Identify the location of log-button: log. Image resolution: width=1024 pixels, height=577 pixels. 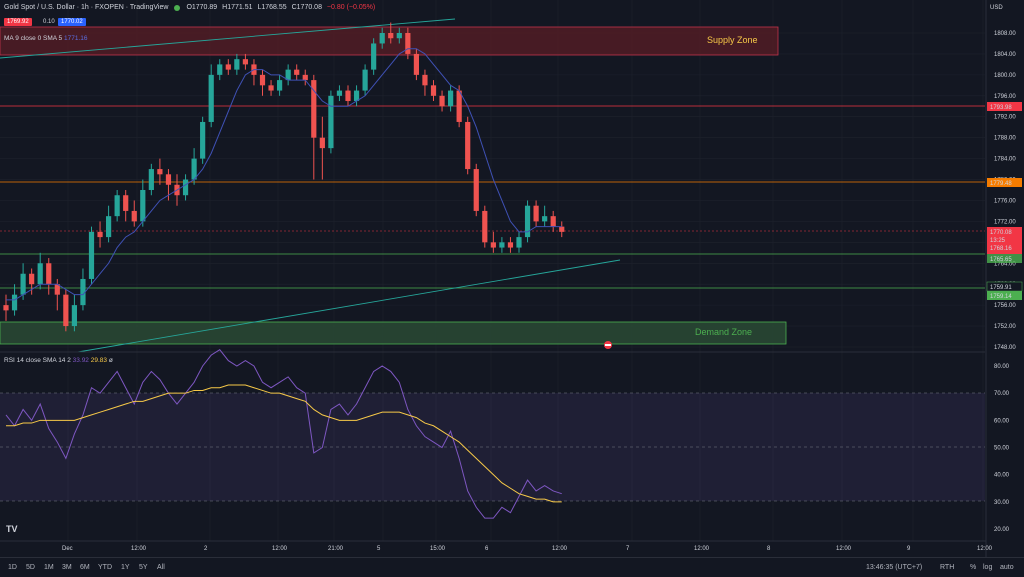
(987, 567).